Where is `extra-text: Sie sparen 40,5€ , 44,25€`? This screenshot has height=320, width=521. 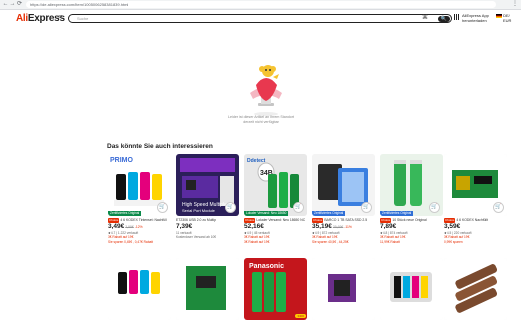
extra-text: Sie sparen 40,5€ , 44,25€ is located at coordinates (330, 241).